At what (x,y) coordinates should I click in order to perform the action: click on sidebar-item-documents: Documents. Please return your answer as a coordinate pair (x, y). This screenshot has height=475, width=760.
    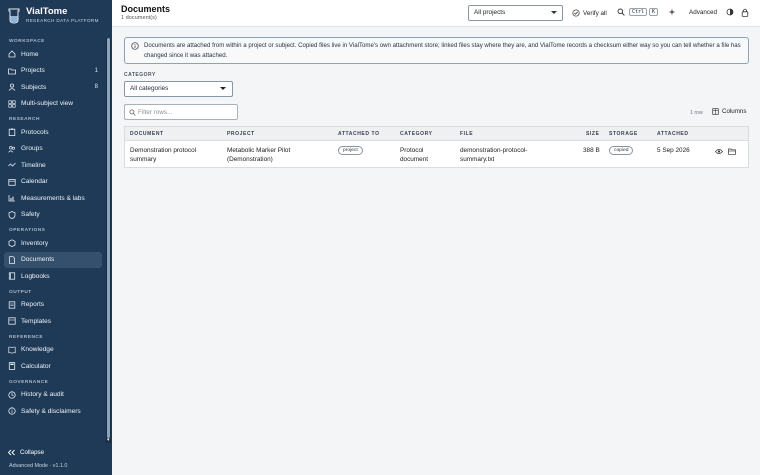
    Looking at the image, I should click on (53, 259).